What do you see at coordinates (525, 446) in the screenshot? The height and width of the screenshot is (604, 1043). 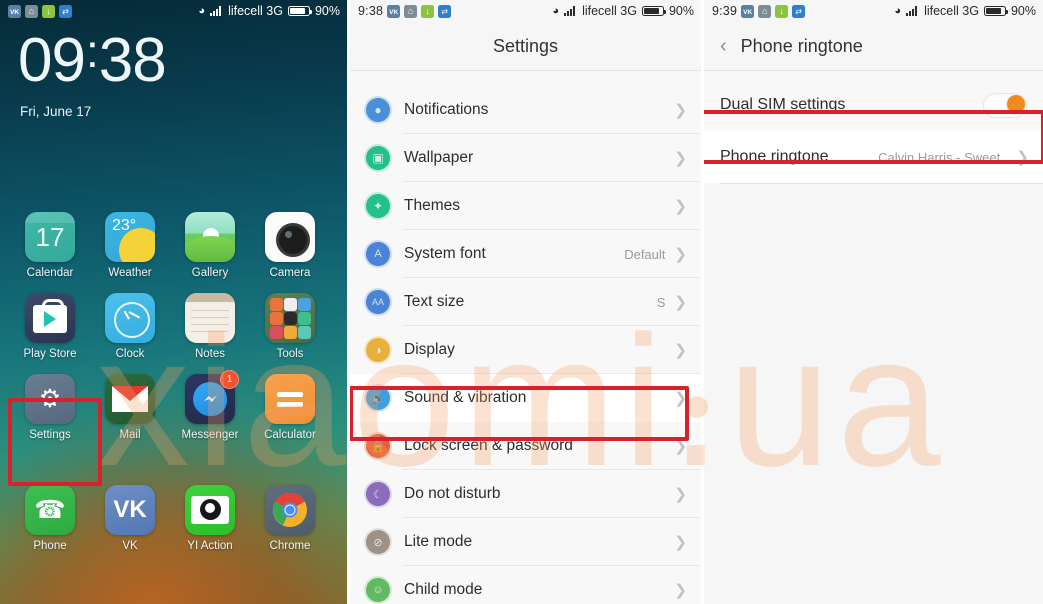 I see `settings-row-lock-screen: 🔒 Lock screen & password ❯` at bounding box center [525, 446].